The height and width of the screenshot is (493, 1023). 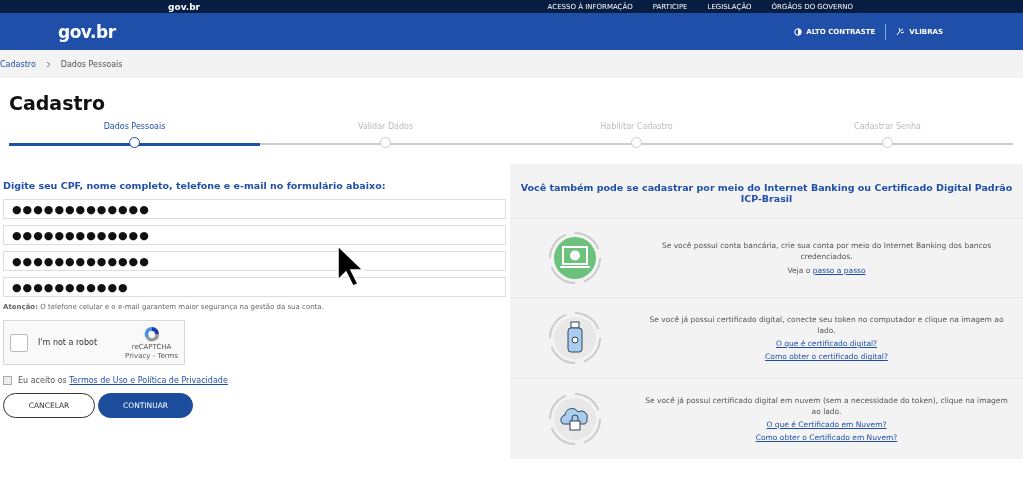 What do you see at coordinates (91, 64) in the screenshot?
I see `breadcrumb-current: Dados Pessoais` at bounding box center [91, 64].